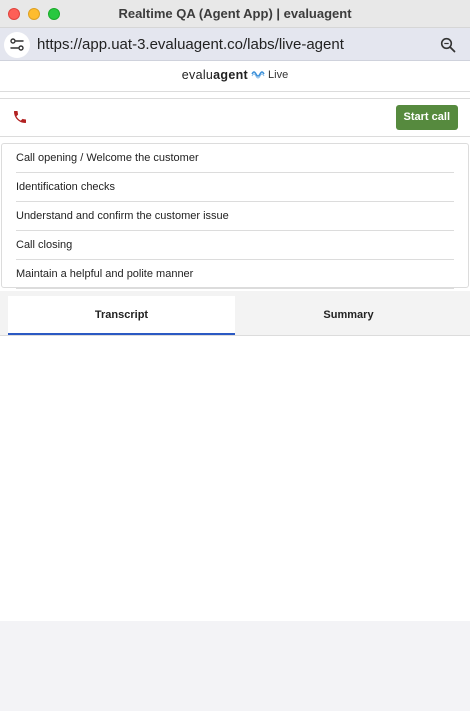 The height and width of the screenshot is (711, 470). I want to click on call-controls: Start call, so click(235, 117).